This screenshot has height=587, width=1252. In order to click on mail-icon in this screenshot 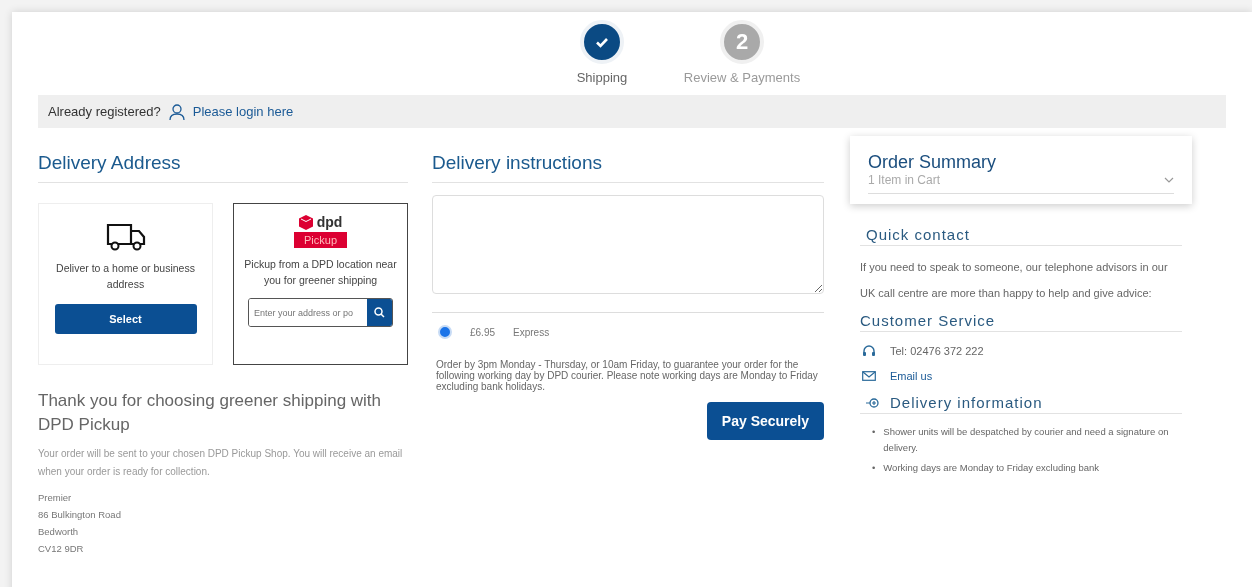, I will do `click(869, 376)`.